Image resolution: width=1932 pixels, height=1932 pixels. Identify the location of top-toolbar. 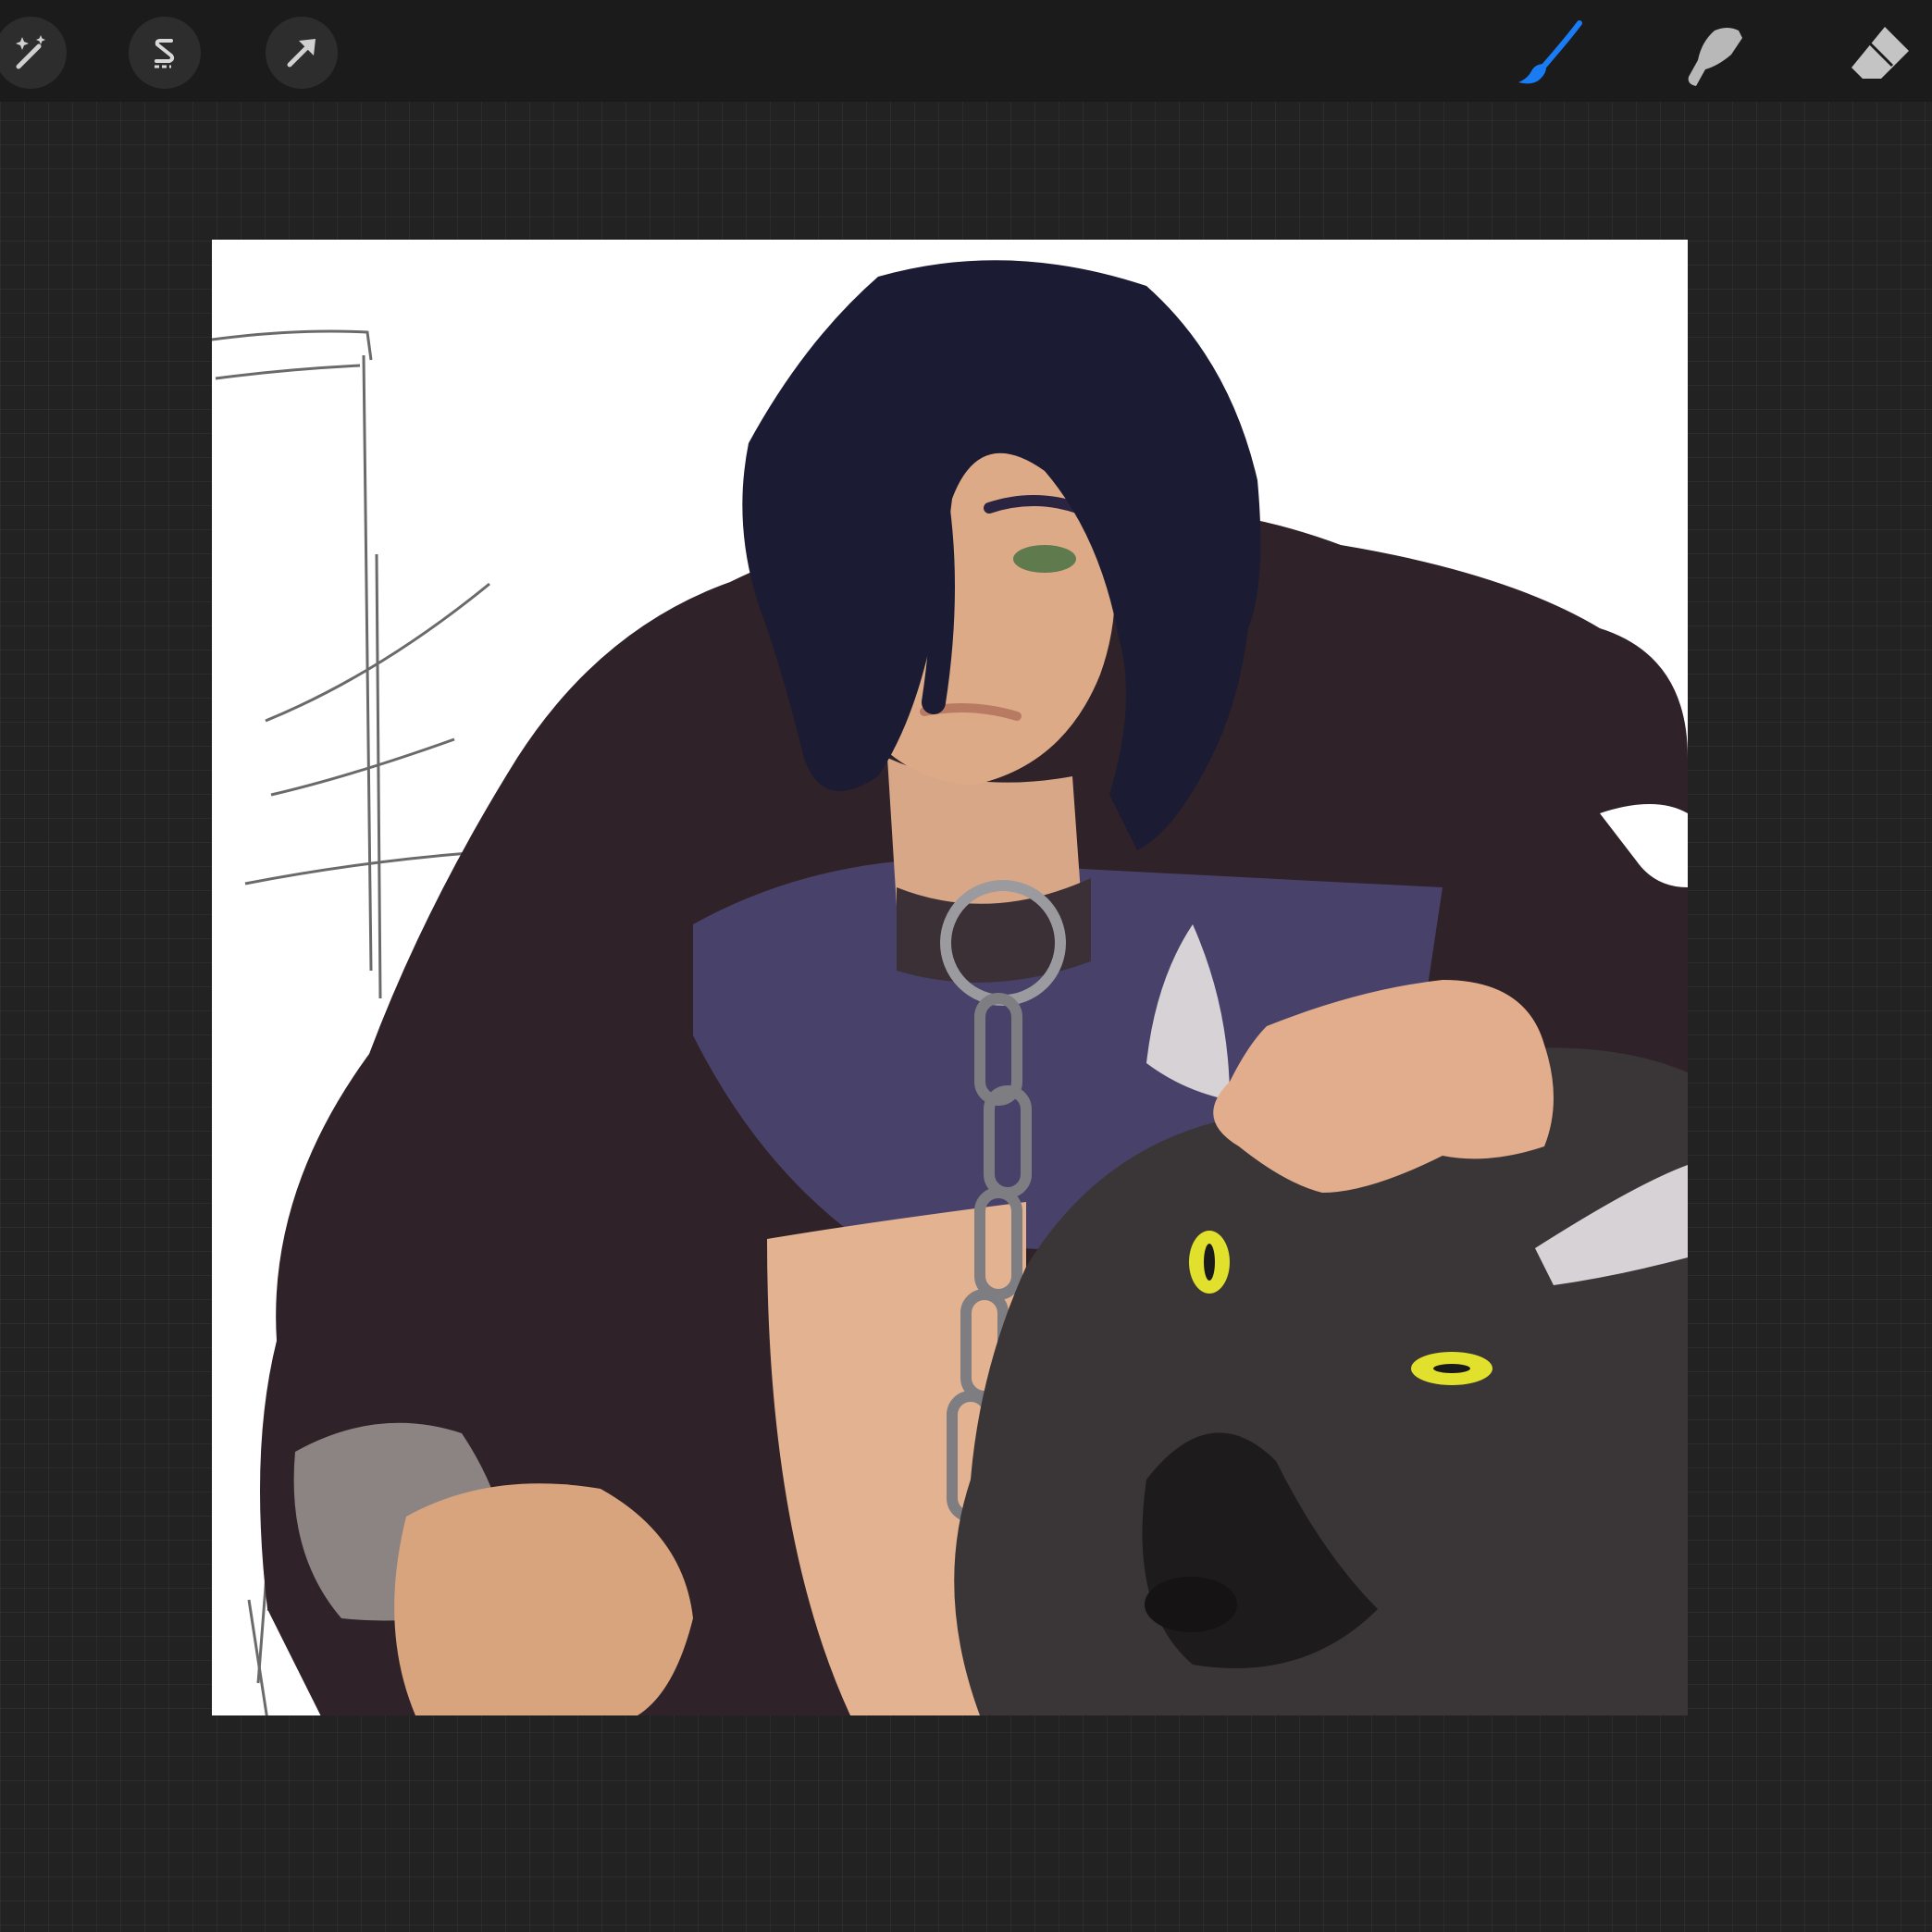
(966, 51).